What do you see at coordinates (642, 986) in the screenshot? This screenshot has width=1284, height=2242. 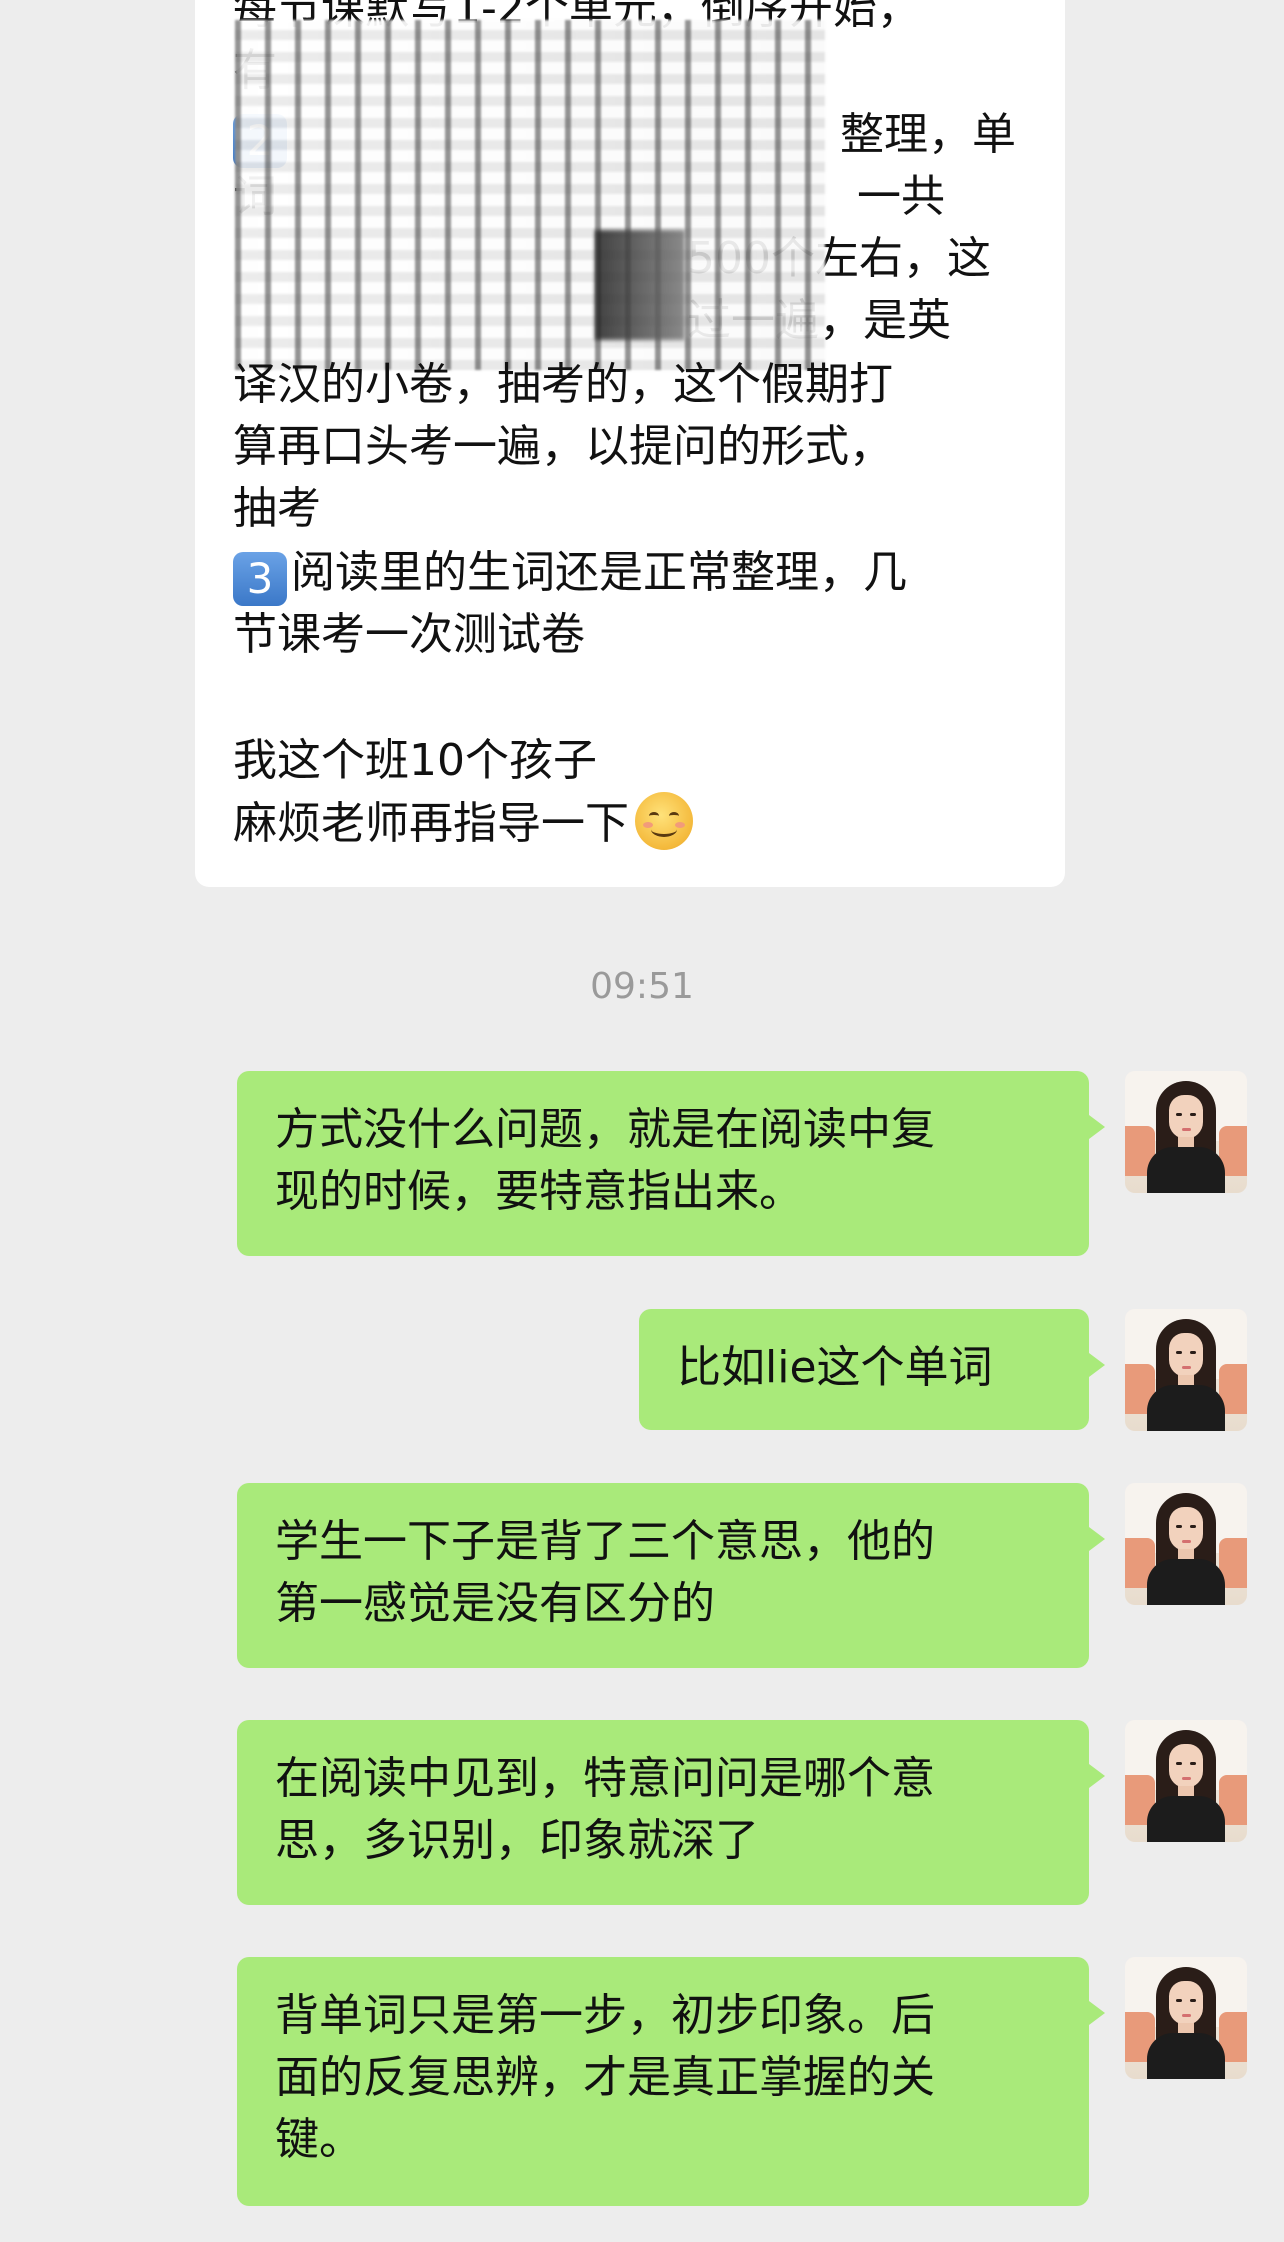 I see `message-timestamp: 09:51` at bounding box center [642, 986].